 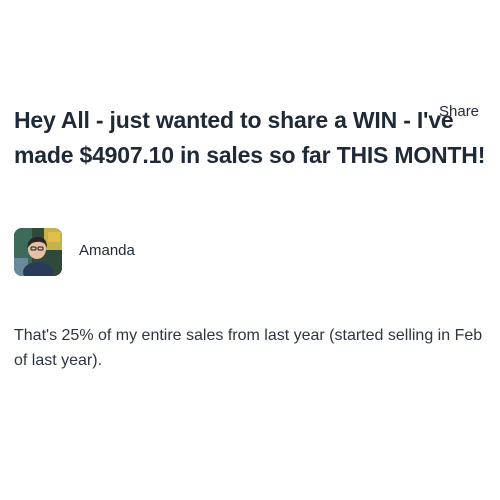 What do you see at coordinates (107, 250) in the screenshot?
I see `author-name: Amanda` at bounding box center [107, 250].